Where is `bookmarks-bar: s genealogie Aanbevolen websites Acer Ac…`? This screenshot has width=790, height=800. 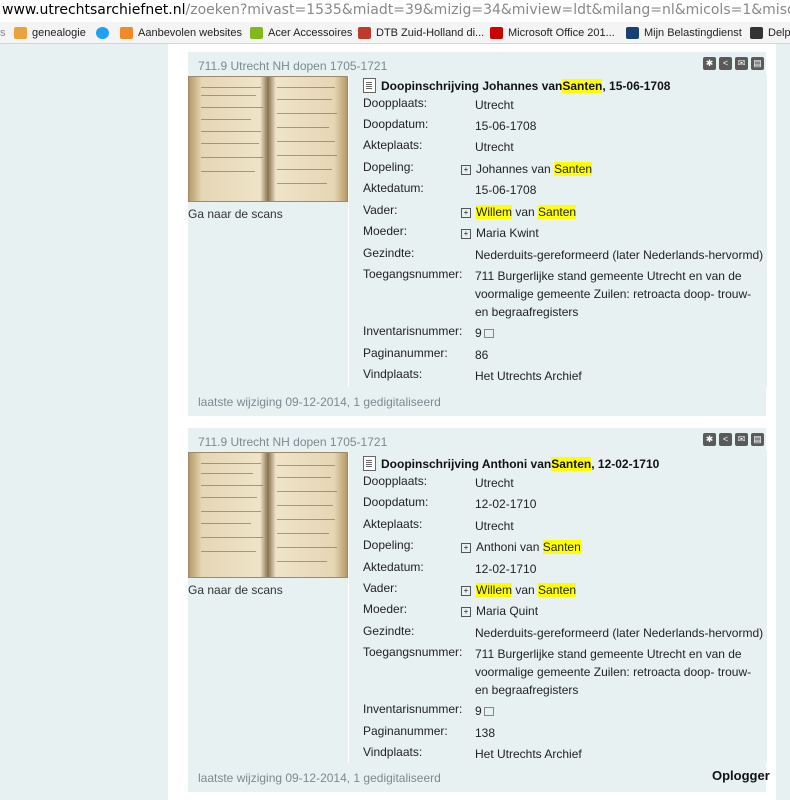 bookmarks-bar: s genealogie Aanbevolen websites Acer Ac… is located at coordinates (395, 33).